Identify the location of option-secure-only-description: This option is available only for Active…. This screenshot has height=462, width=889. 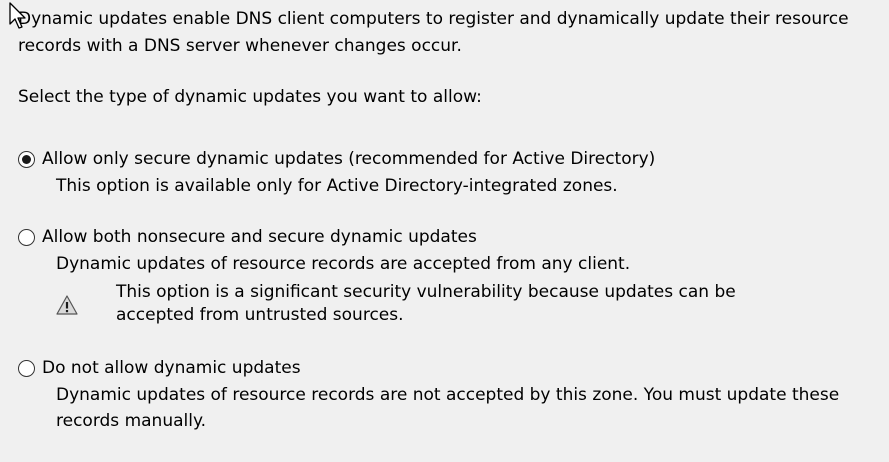
(337, 186).